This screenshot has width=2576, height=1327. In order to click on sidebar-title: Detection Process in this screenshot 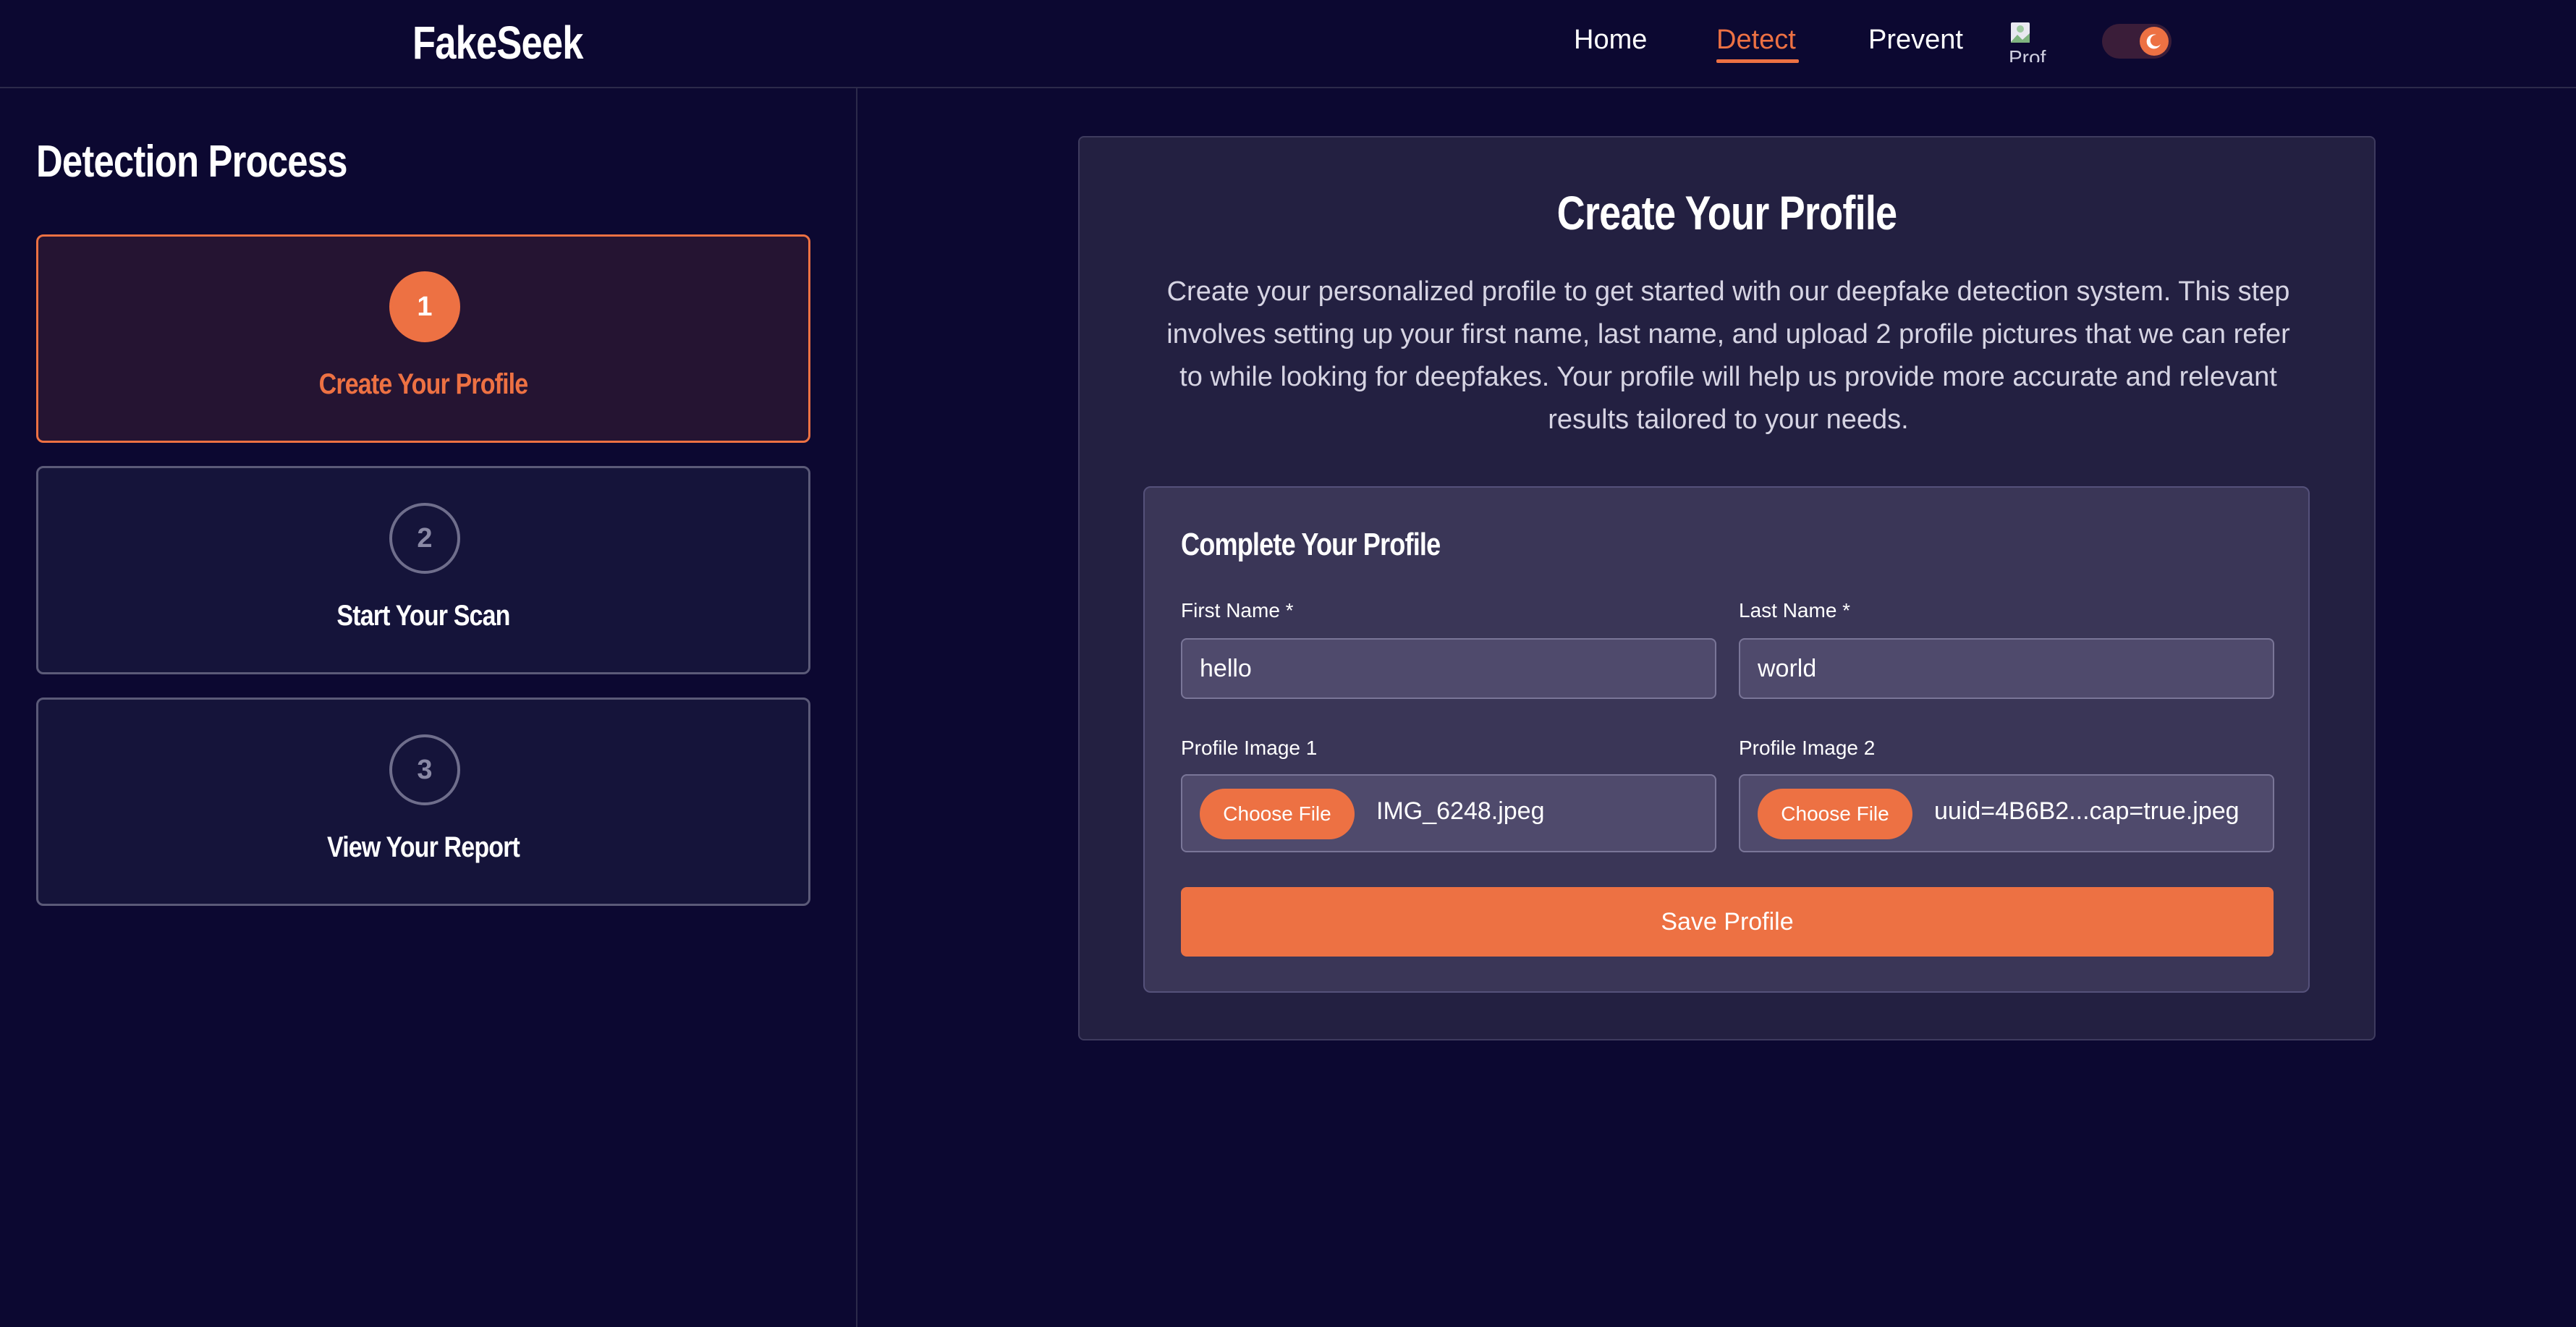, I will do `click(191, 162)`.